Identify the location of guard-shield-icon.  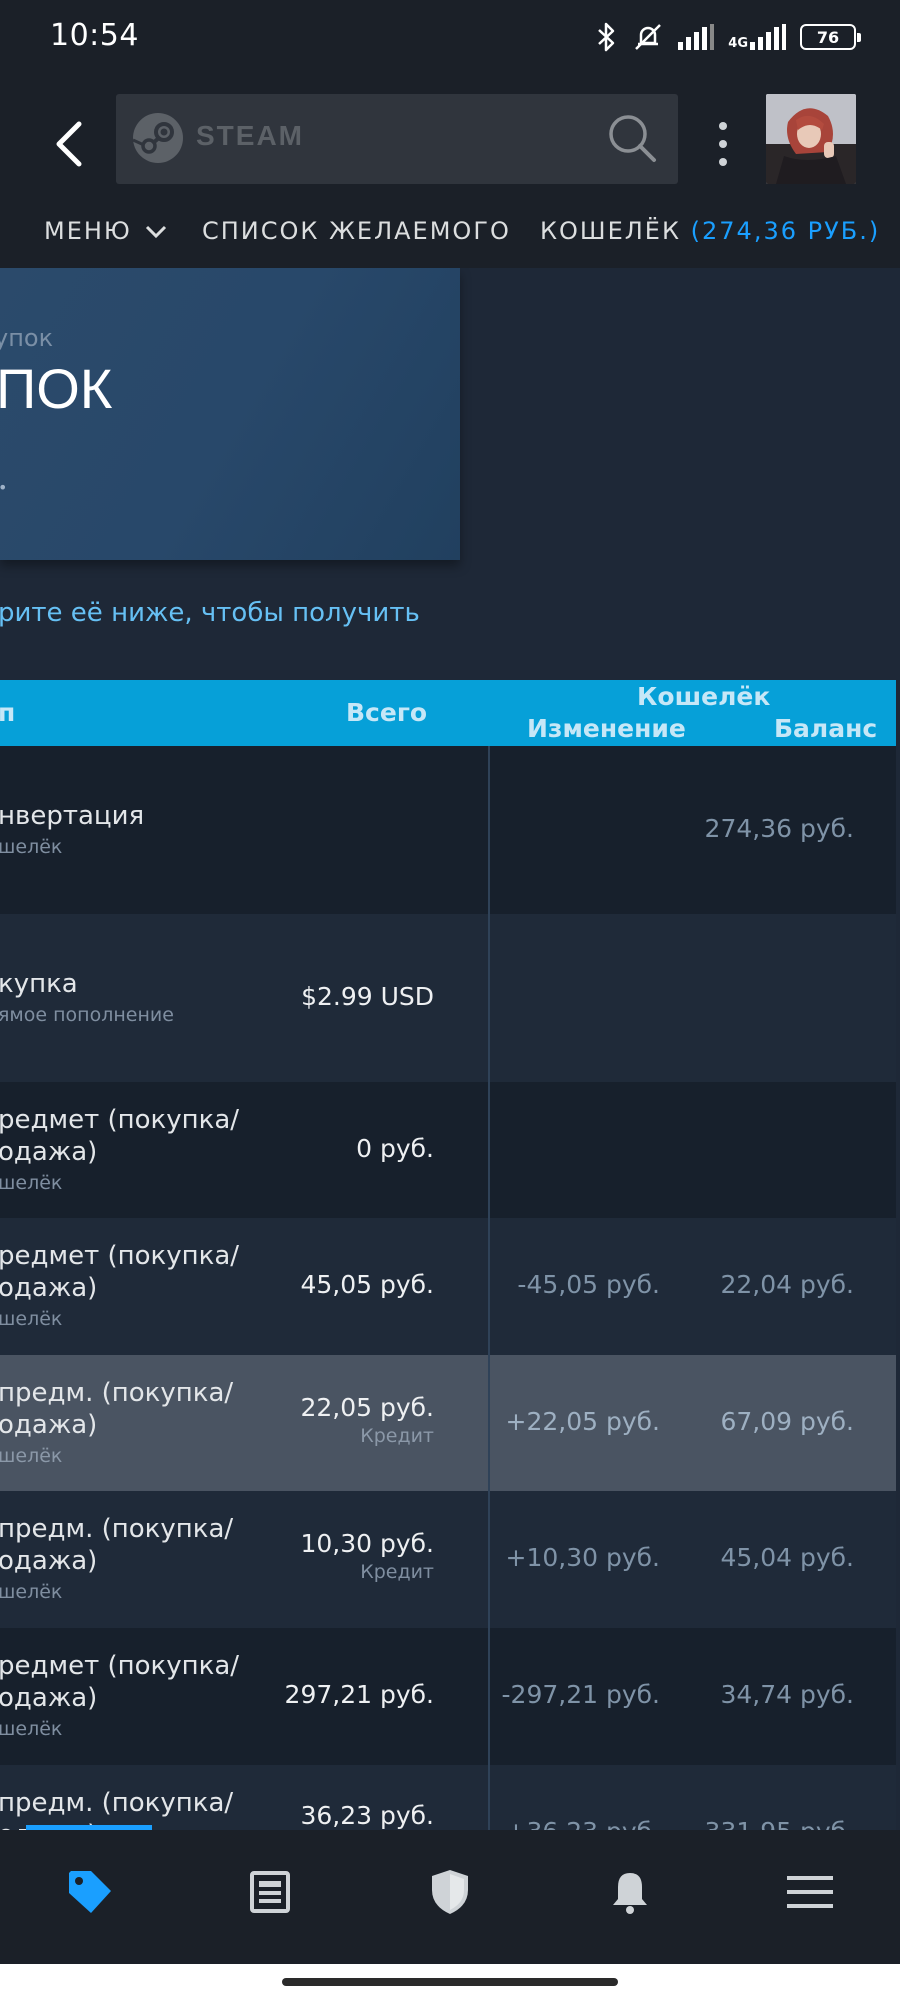
(450, 1892).